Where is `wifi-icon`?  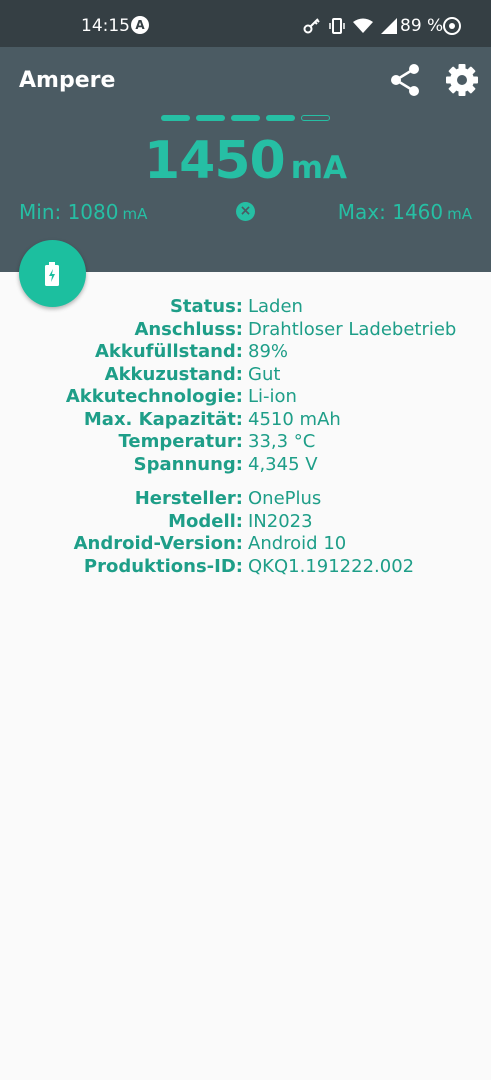
wifi-icon is located at coordinates (363, 25).